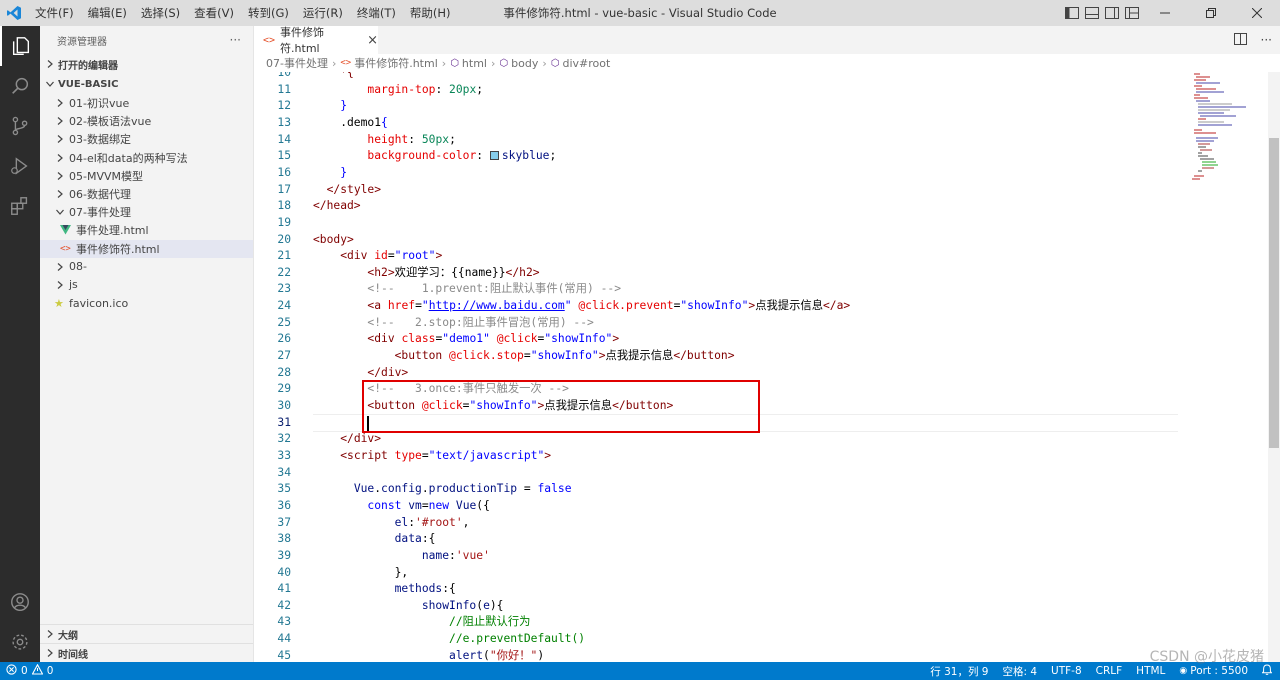 The width and height of the screenshot is (1280, 680). I want to click on toggle-panel-icon, so click(1092, 13).